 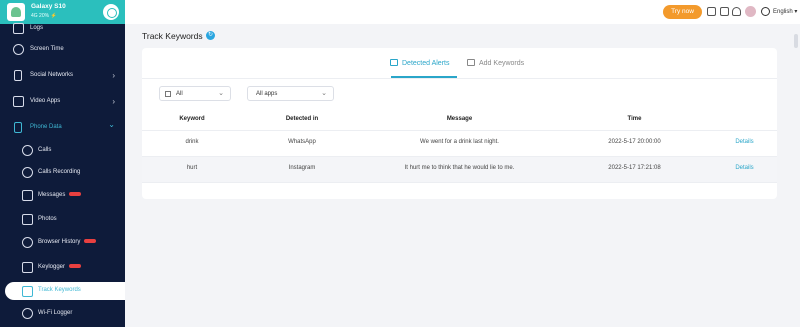 I want to click on photo-icon, so click(x=27, y=219).